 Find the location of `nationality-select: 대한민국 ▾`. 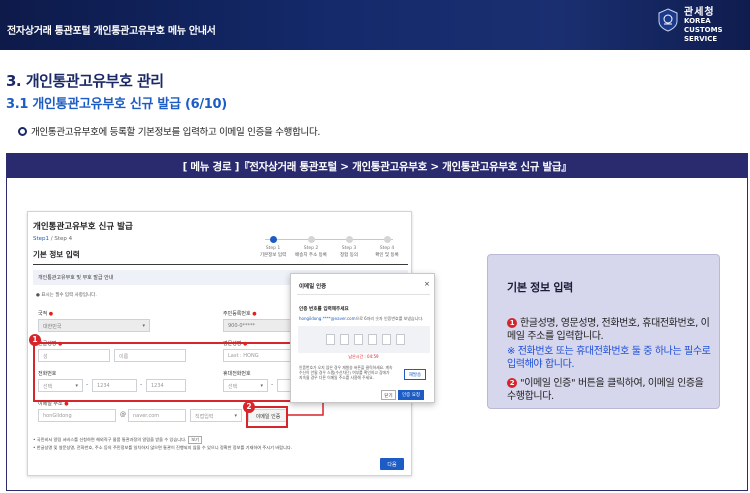

nationality-select: 대한민국 ▾ is located at coordinates (94, 325).